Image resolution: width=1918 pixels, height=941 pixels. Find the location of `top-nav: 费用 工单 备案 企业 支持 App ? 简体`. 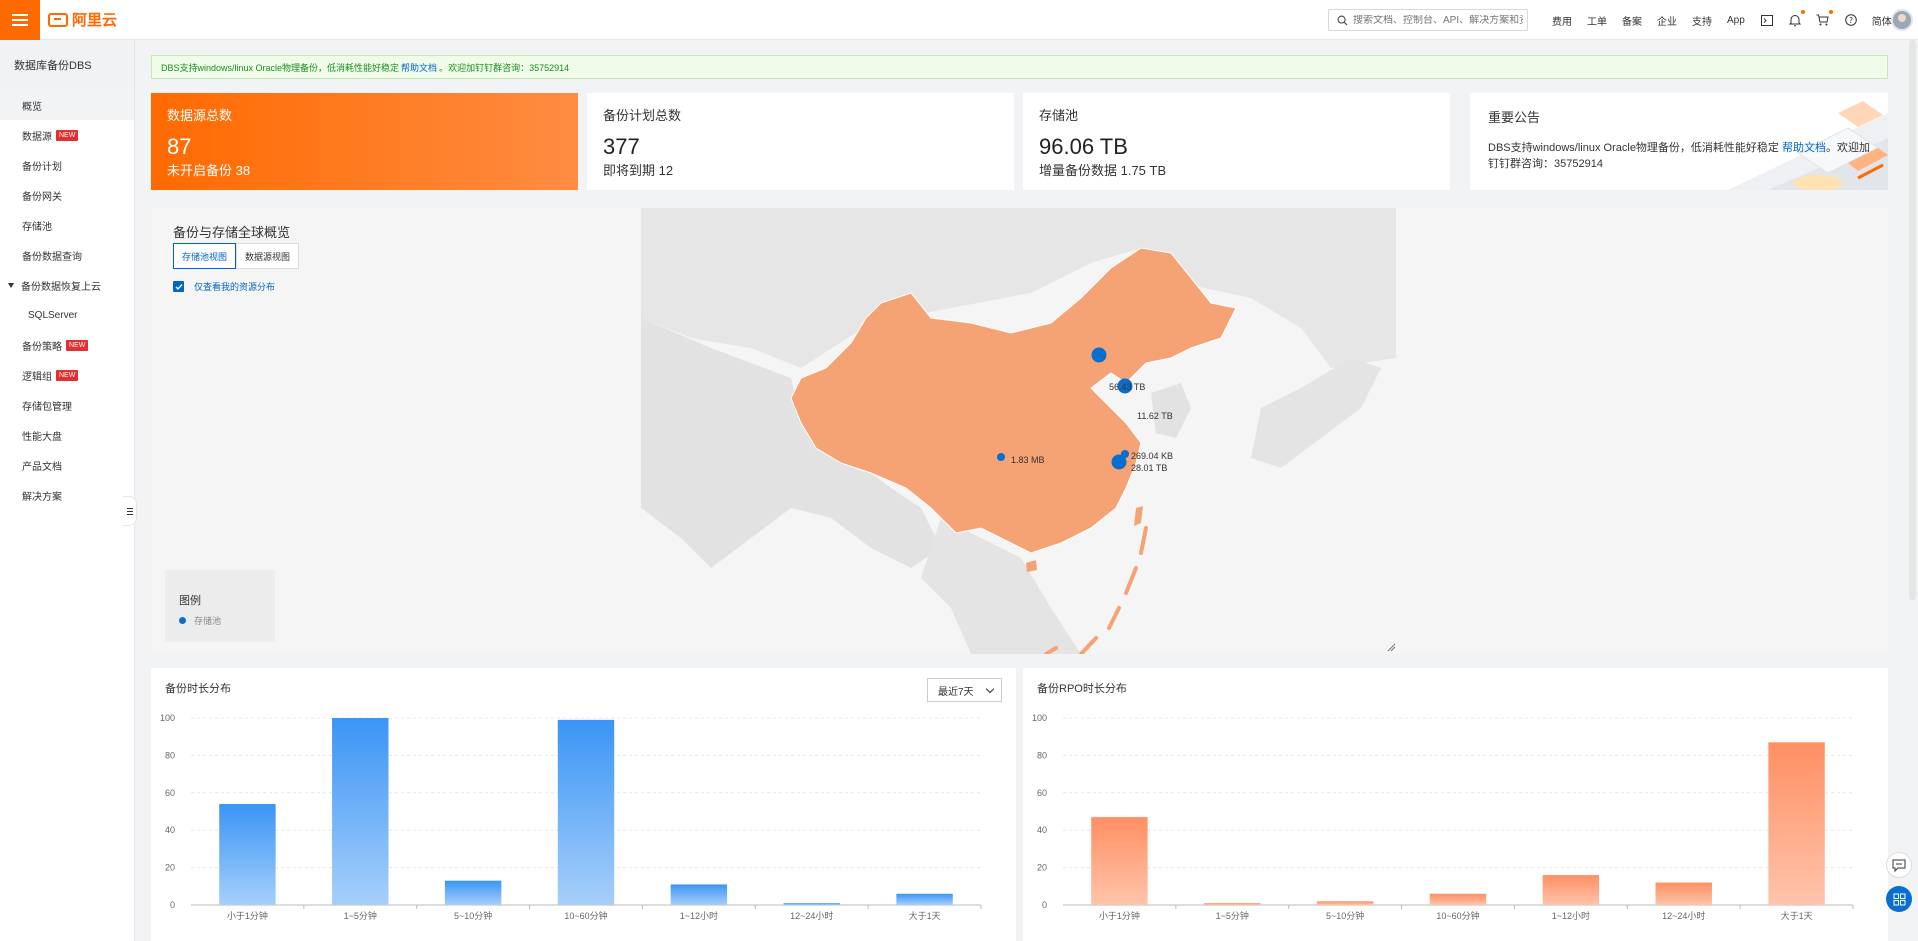

top-nav: 费用 工单 备案 企业 支持 App ? 简体 is located at coordinates (1729, 20).